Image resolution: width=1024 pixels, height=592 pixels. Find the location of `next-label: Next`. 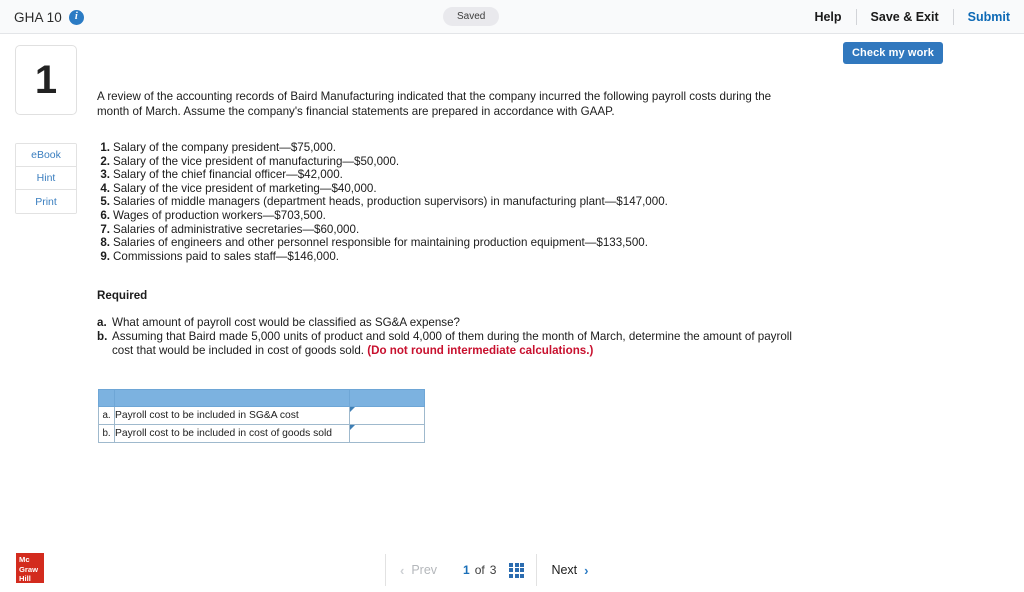

next-label: Next is located at coordinates (564, 570).